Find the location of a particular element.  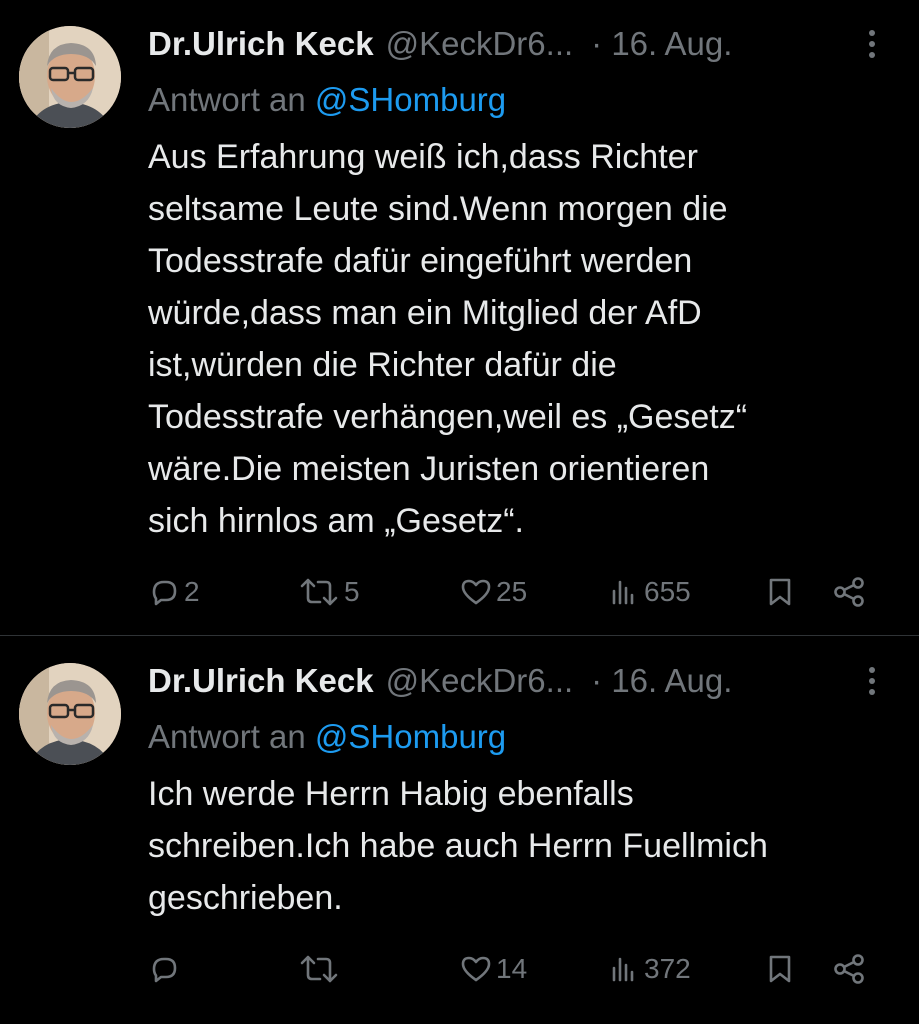

text-line: geschrieben. is located at coordinates (245, 898).